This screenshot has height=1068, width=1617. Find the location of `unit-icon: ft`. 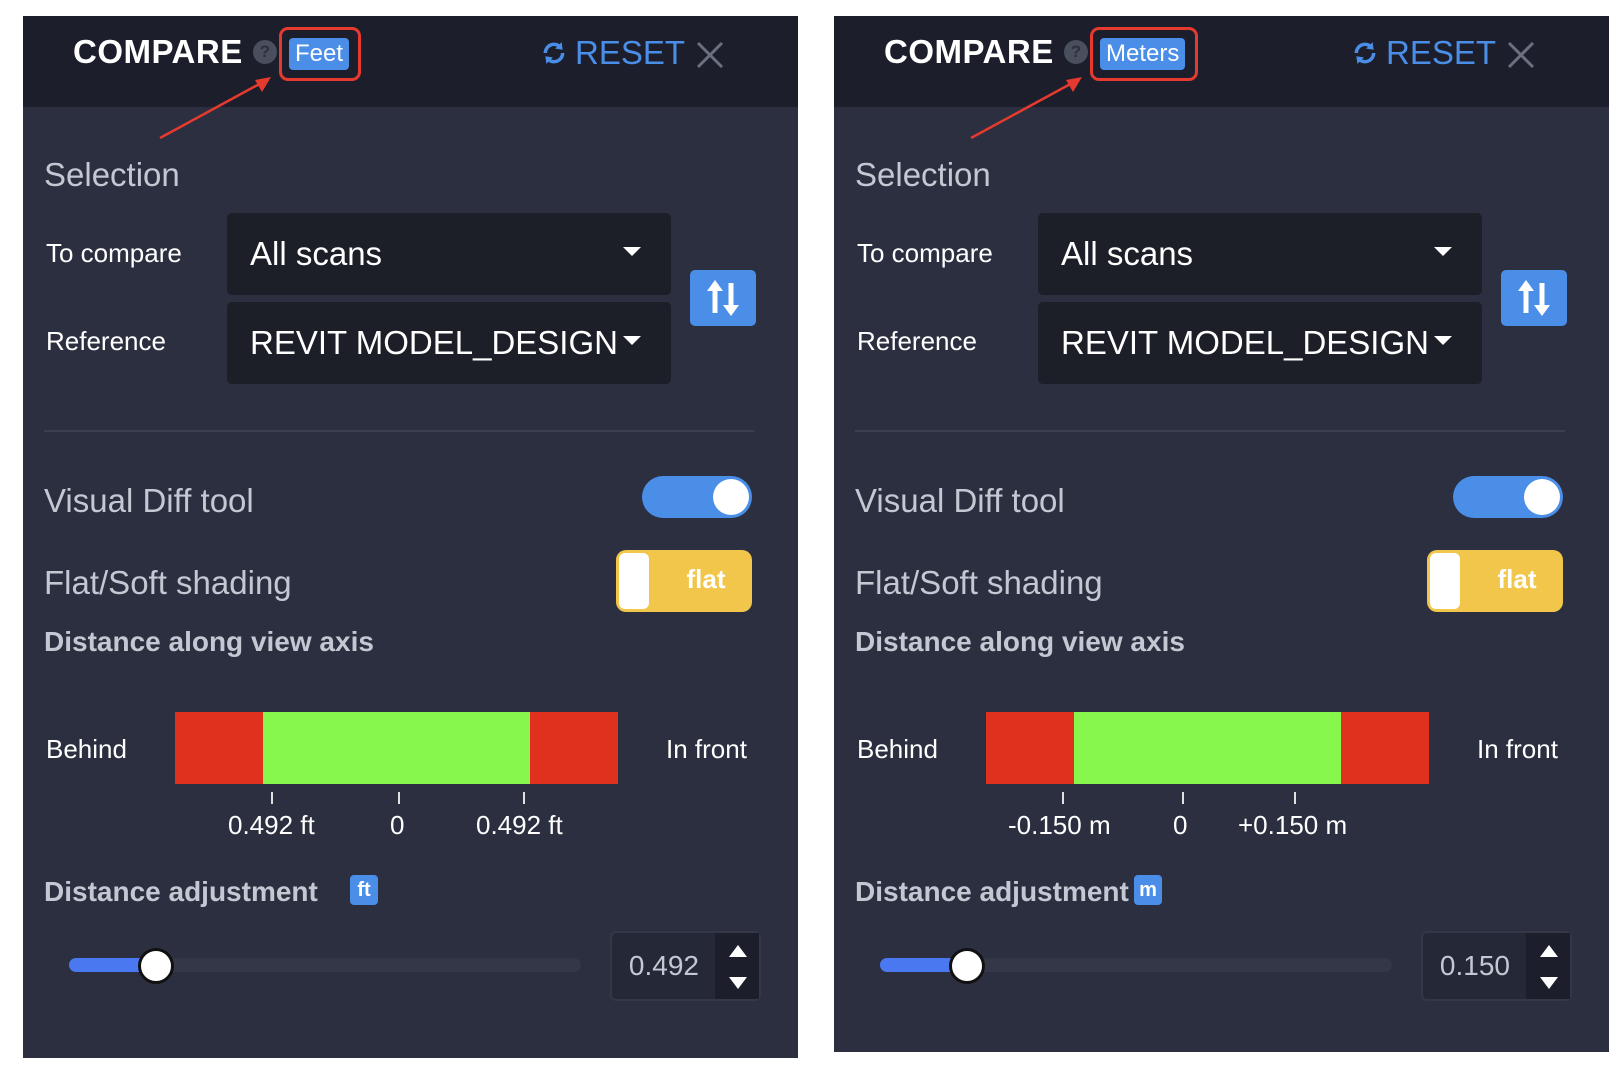

unit-icon: ft is located at coordinates (364, 890).